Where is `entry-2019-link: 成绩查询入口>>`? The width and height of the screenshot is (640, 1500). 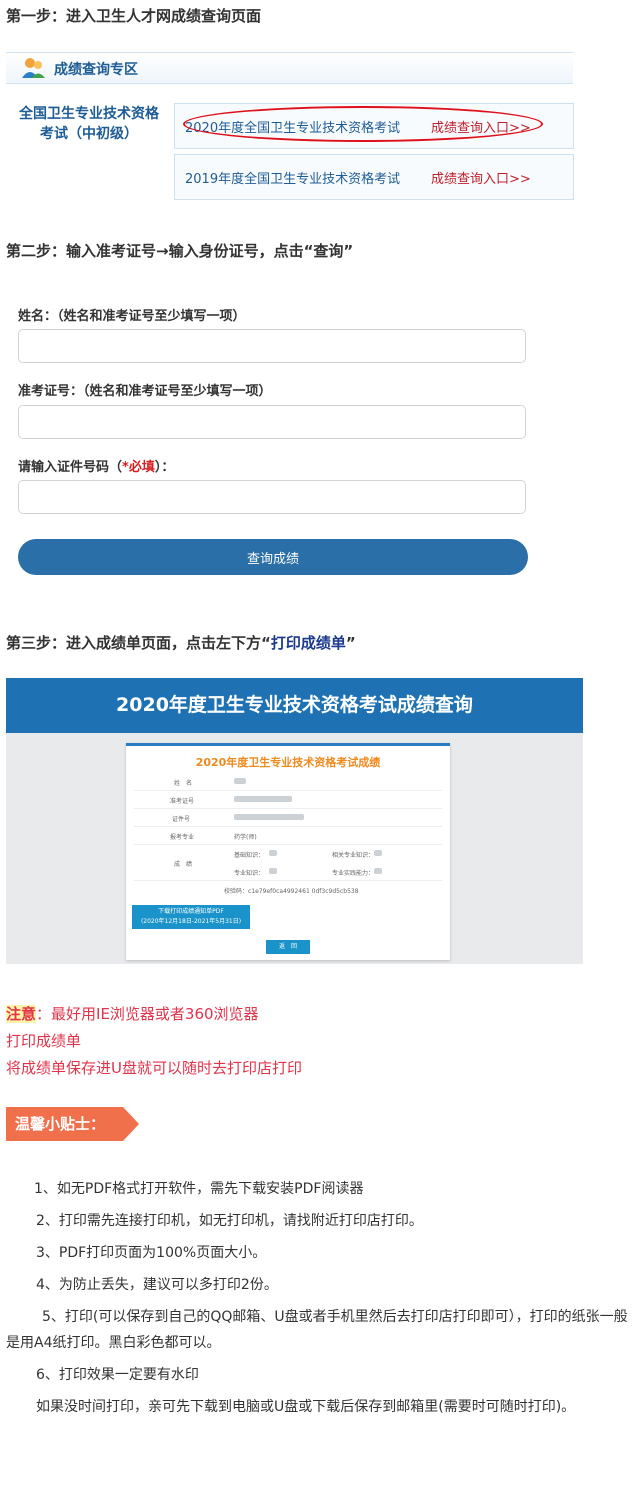
entry-2019-link: 成绩查询入口>> is located at coordinates (481, 177).